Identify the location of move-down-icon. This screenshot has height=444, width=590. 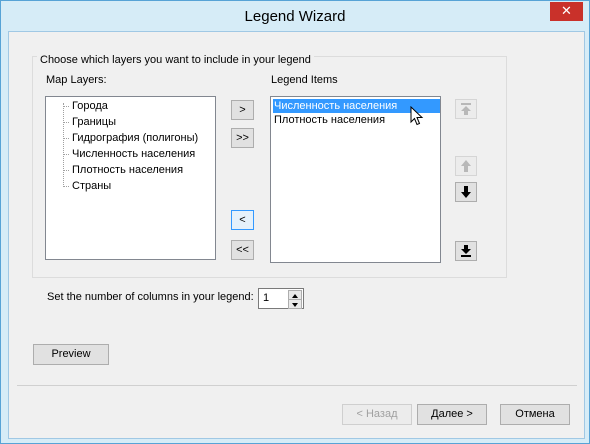
(466, 192).